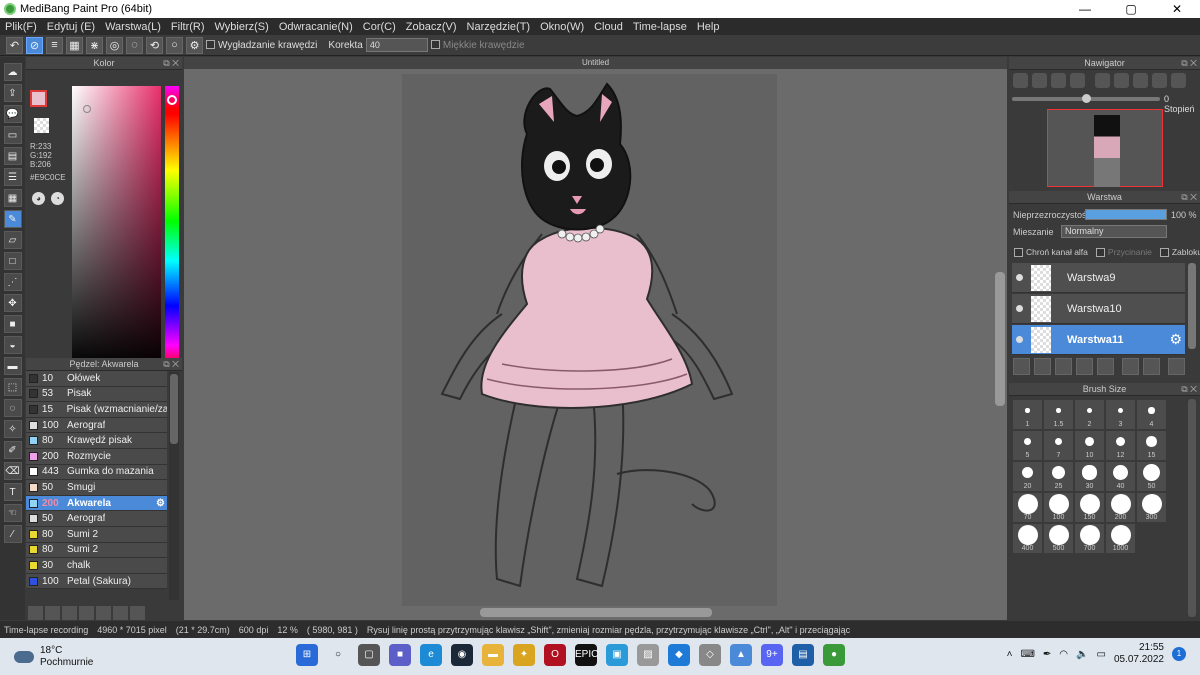 The width and height of the screenshot is (1200, 675). What do you see at coordinates (1047, 654) in the screenshot?
I see `pen-icon: ✒` at bounding box center [1047, 654].